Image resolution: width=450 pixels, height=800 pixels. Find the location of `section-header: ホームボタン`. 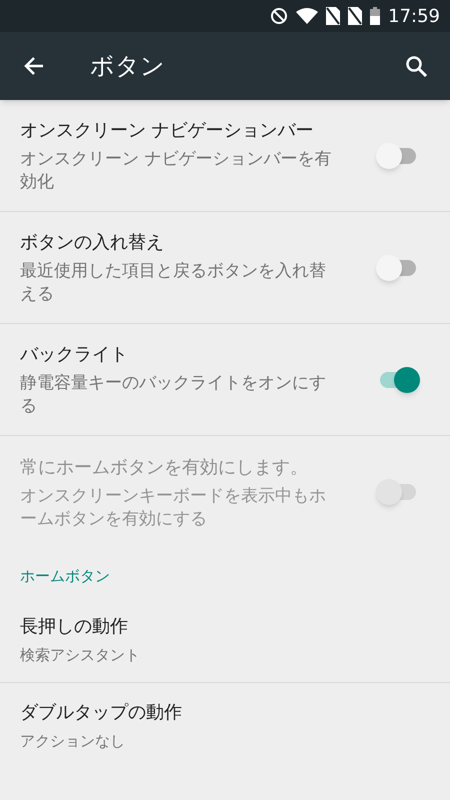

section-header: ホームボタン is located at coordinates (65, 576).